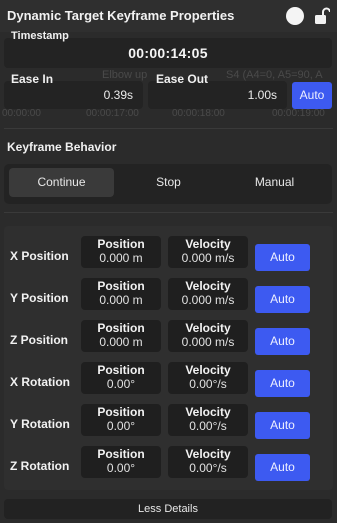 This screenshot has width=337, height=523. Describe the element at coordinates (182, 79) in the screenshot. I see `ease-out-label: Ease Out` at that location.